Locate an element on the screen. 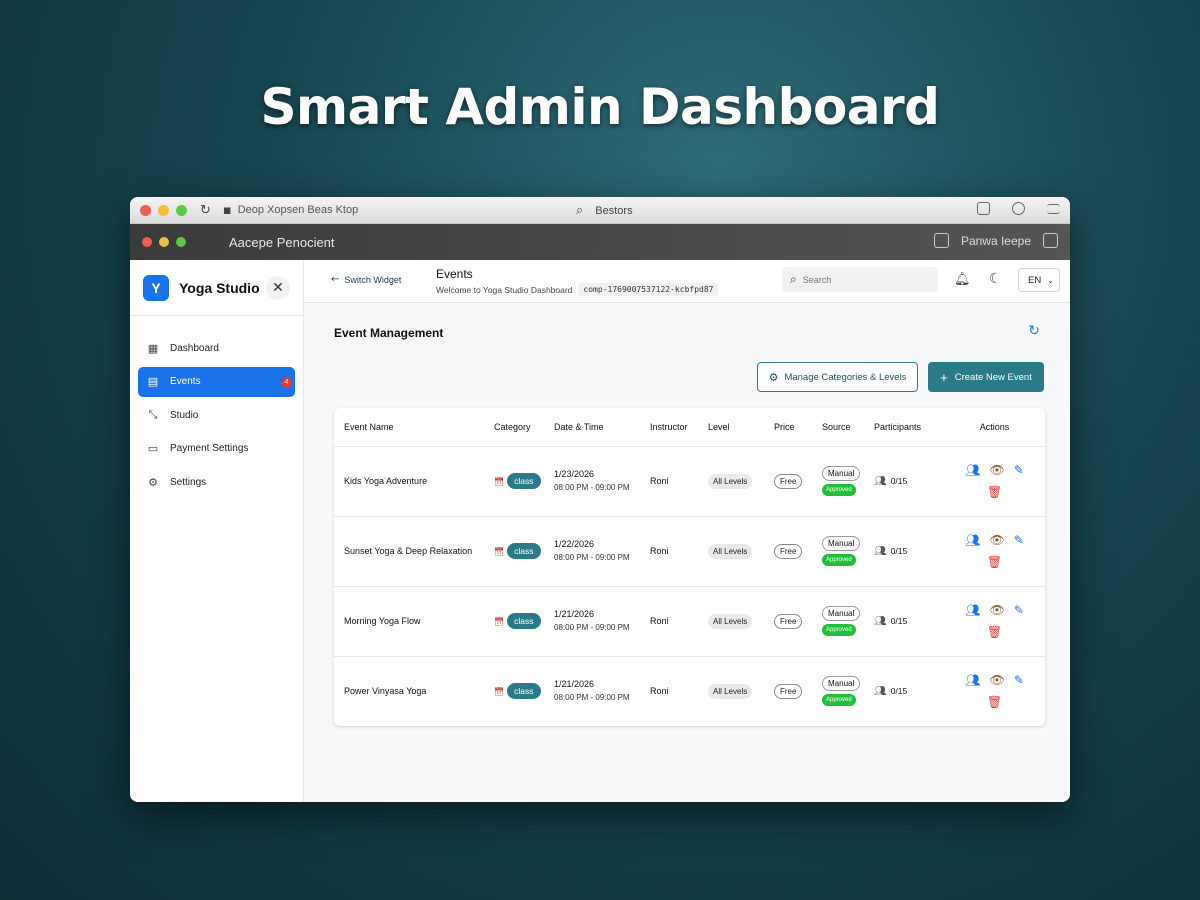  dark-mode-moon-icon: ☾ is located at coordinates (995, 279).